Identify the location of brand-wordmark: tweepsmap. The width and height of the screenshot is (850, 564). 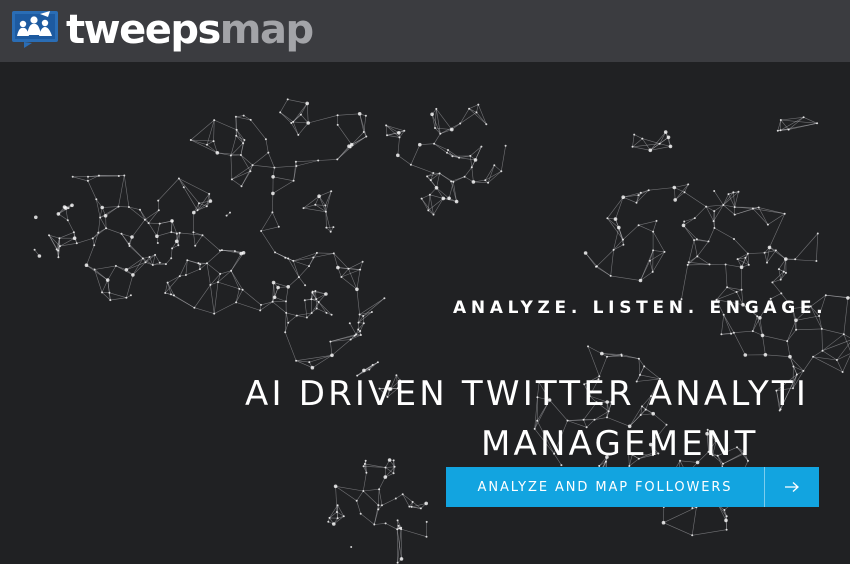
(190, 30).